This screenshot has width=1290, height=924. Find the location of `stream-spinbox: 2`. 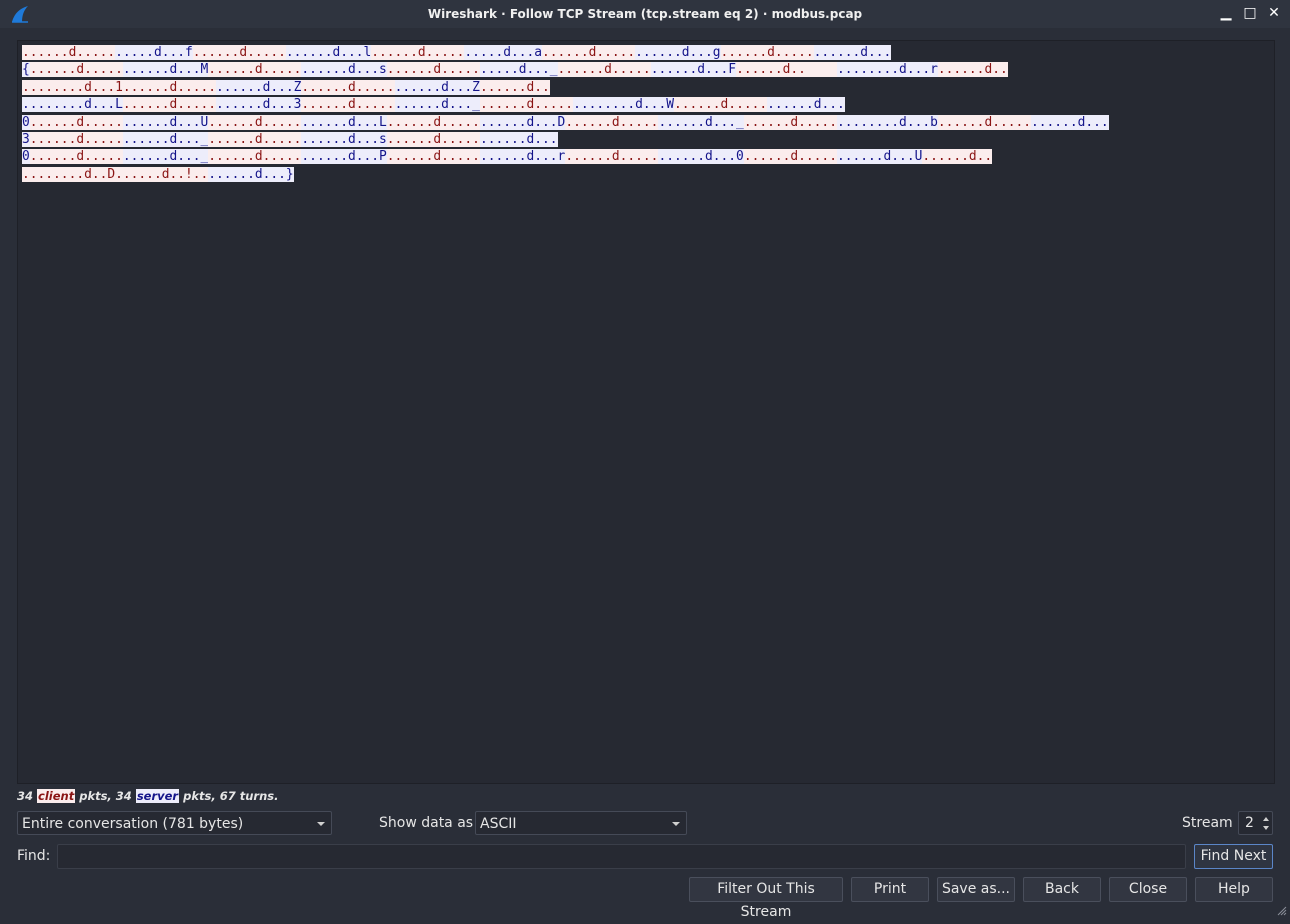

stream-spinbox: 2 is located at coordinates (1255, 823).